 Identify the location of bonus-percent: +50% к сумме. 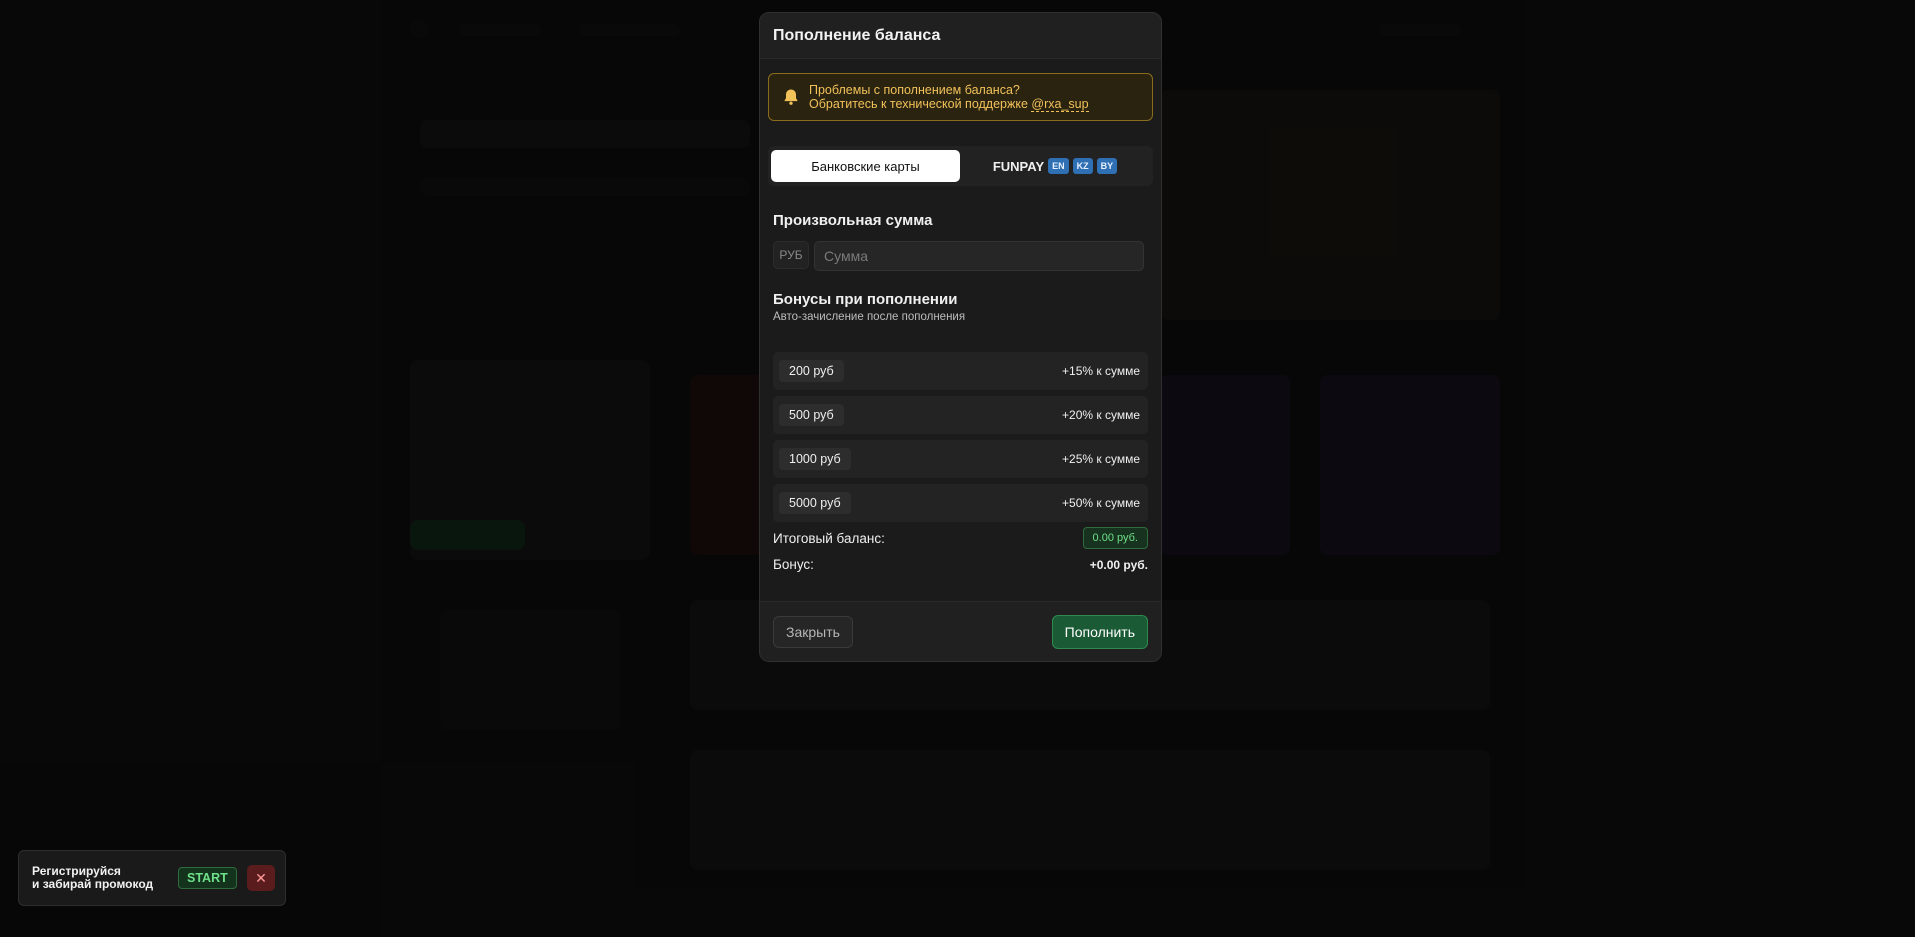
(1101, 503).